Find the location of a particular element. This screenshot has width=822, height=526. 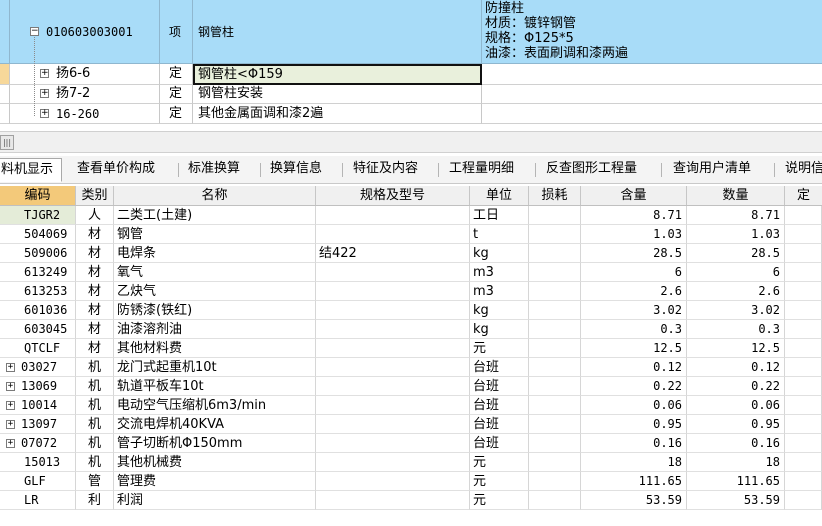

cell-quantity: 18 is located at coordinates (736, 462).